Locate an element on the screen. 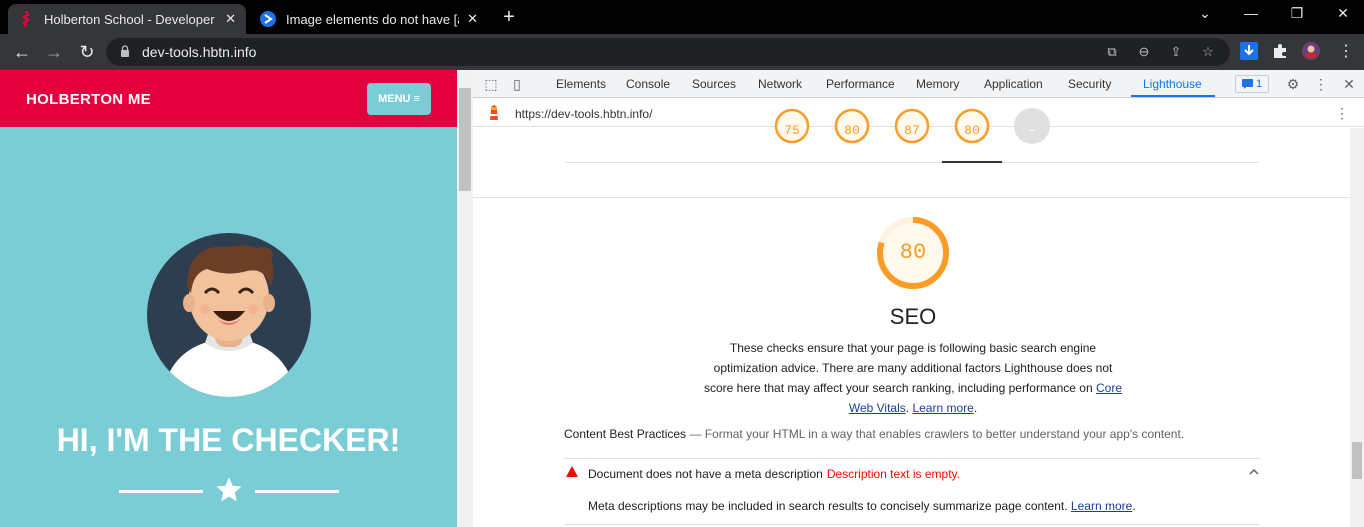 This screenshot has width=1364, height=527. group-title: Content Best Practices is located at coordinates (625, 434).